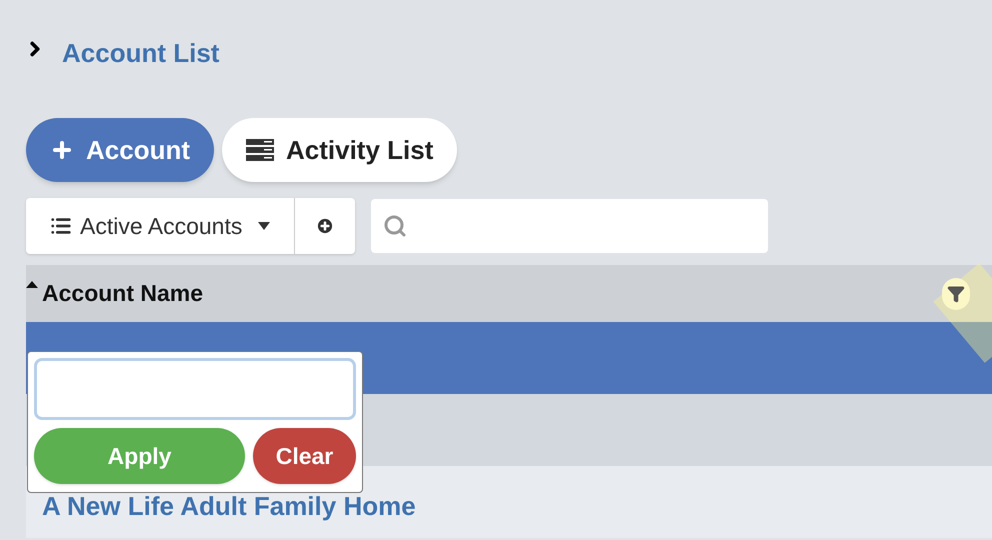  I want to click on column-header: Account Name, so click(123, 293).